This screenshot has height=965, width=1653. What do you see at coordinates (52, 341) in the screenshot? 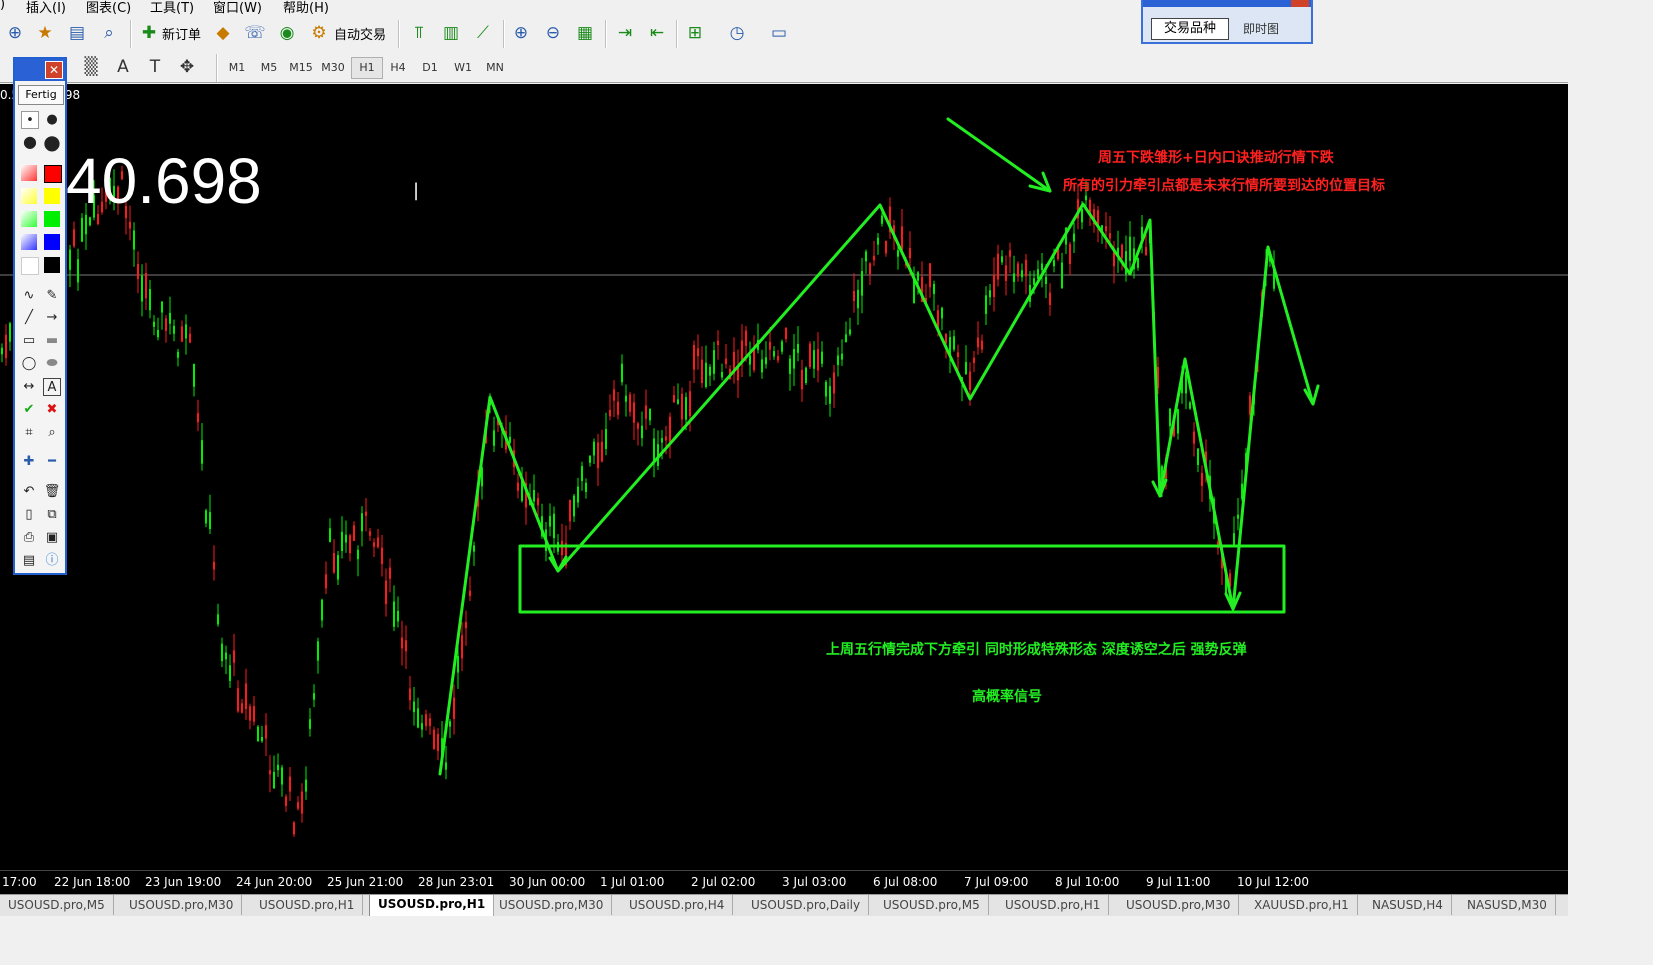
I see `filled-rectangle-icon: ▬` at bounding box center [52, 341].